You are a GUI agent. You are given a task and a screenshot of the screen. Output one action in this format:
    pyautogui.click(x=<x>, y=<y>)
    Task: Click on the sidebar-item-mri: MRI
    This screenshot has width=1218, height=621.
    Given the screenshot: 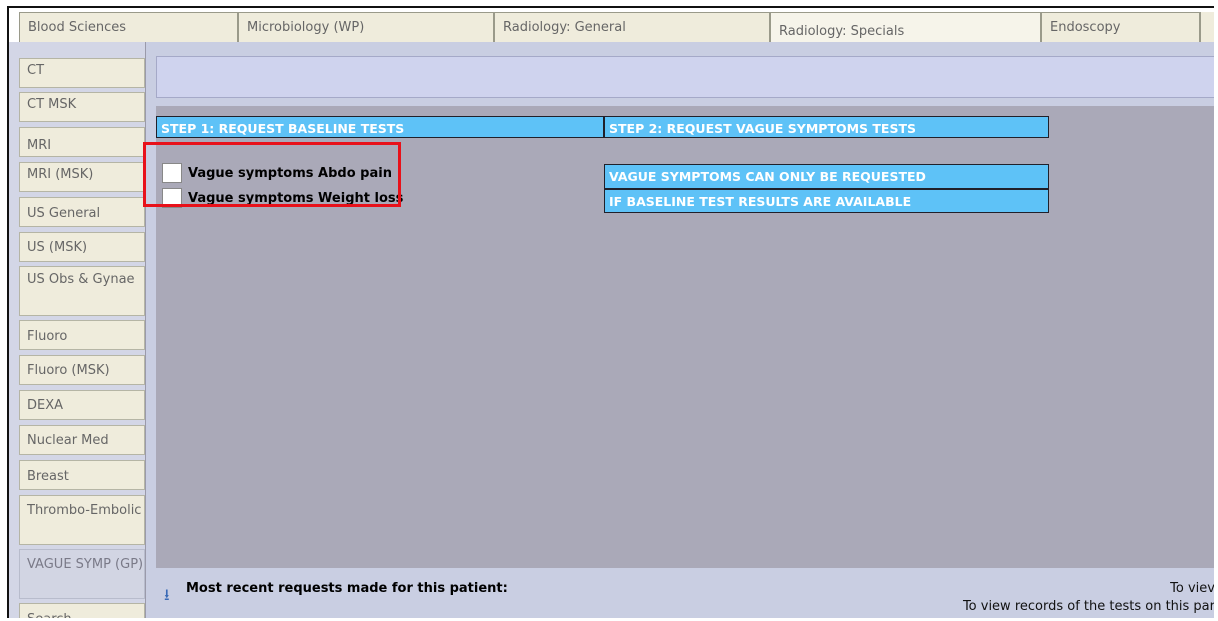 What is the action you would take?
    pyautogui.click(x=82, y=142)
    